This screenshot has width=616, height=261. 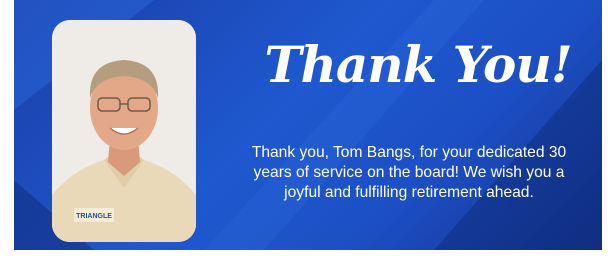 What do you see at coordinates (94, 216) in the screenshot?
I see `shirt-logo: TRIANGLE` at bounding box center [94, 216].